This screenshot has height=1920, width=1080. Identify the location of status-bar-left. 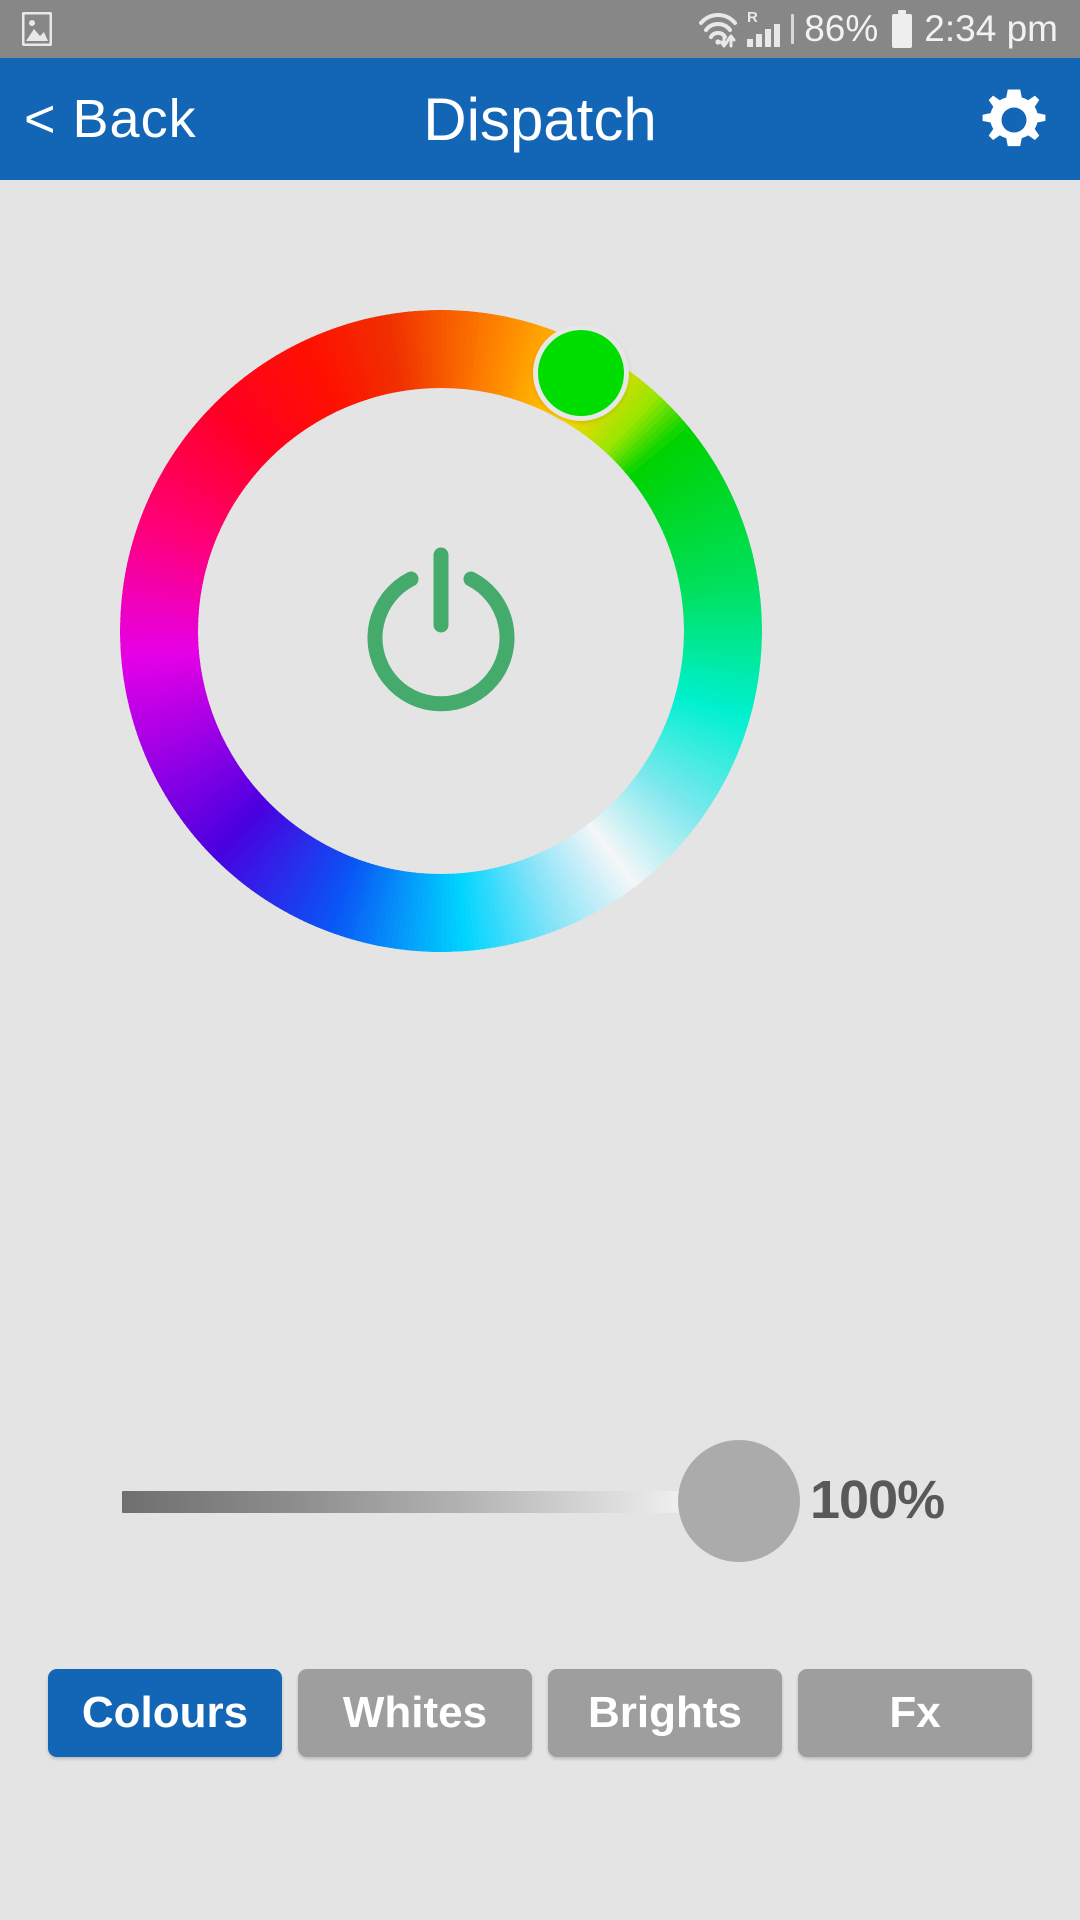
(37, 29).